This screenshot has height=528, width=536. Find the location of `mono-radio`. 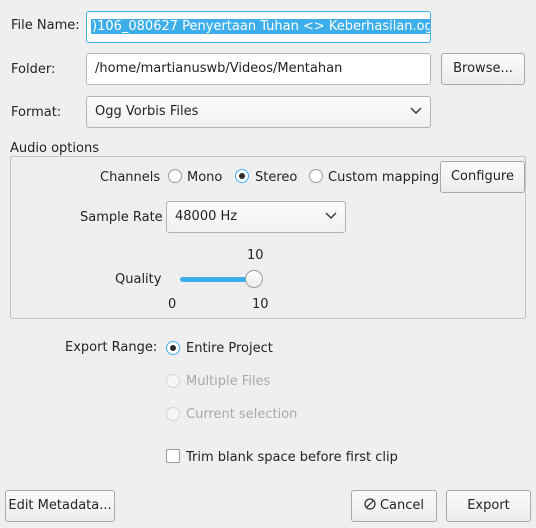

mono-radio is located at coordinates (175, 176).